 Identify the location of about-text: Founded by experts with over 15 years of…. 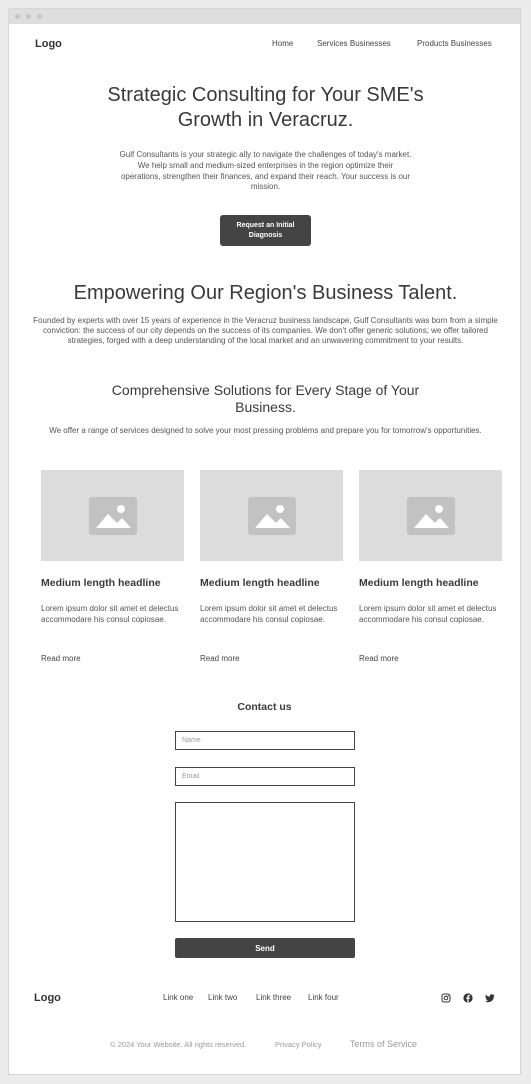
(265, 331).